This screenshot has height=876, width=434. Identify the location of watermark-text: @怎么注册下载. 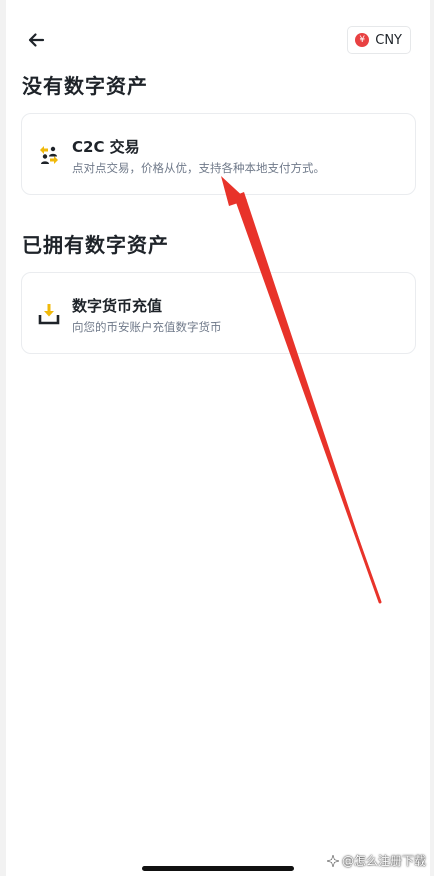
(383, 861).